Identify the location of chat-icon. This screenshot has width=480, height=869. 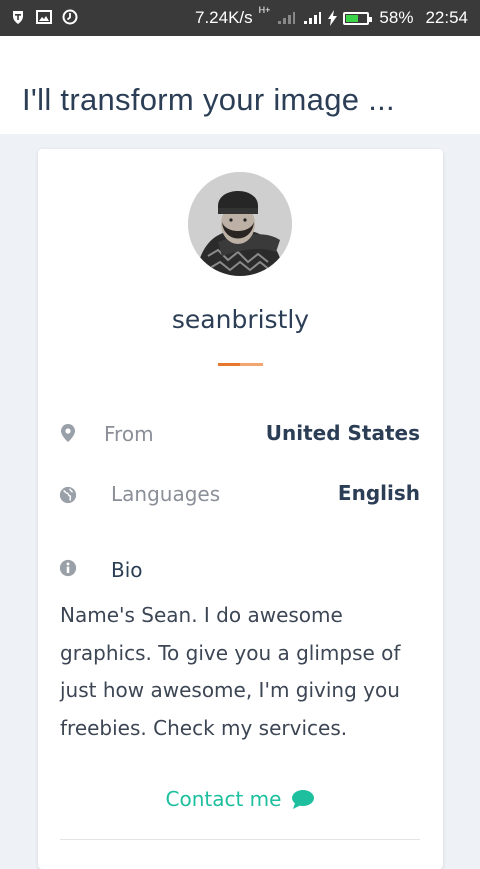
(303, 799).